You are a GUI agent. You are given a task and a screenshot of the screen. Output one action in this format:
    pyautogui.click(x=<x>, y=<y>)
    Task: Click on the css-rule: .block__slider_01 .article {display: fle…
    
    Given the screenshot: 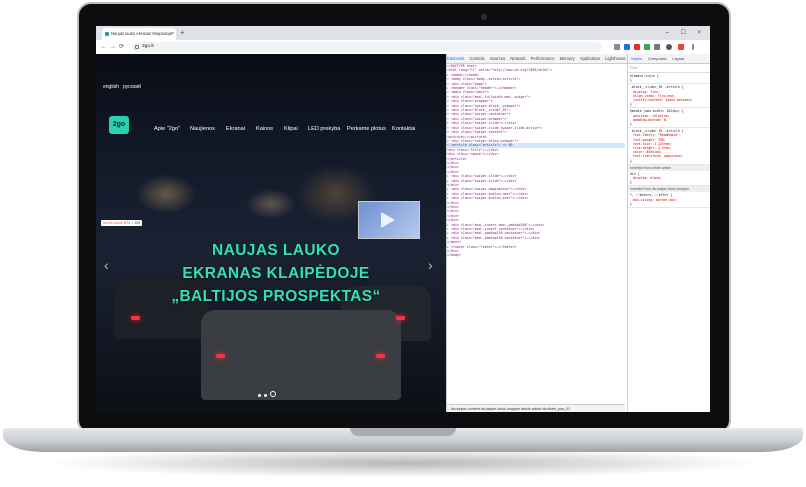 What is the action you would take?
    pyautogui.click(x=669, y=96)
    